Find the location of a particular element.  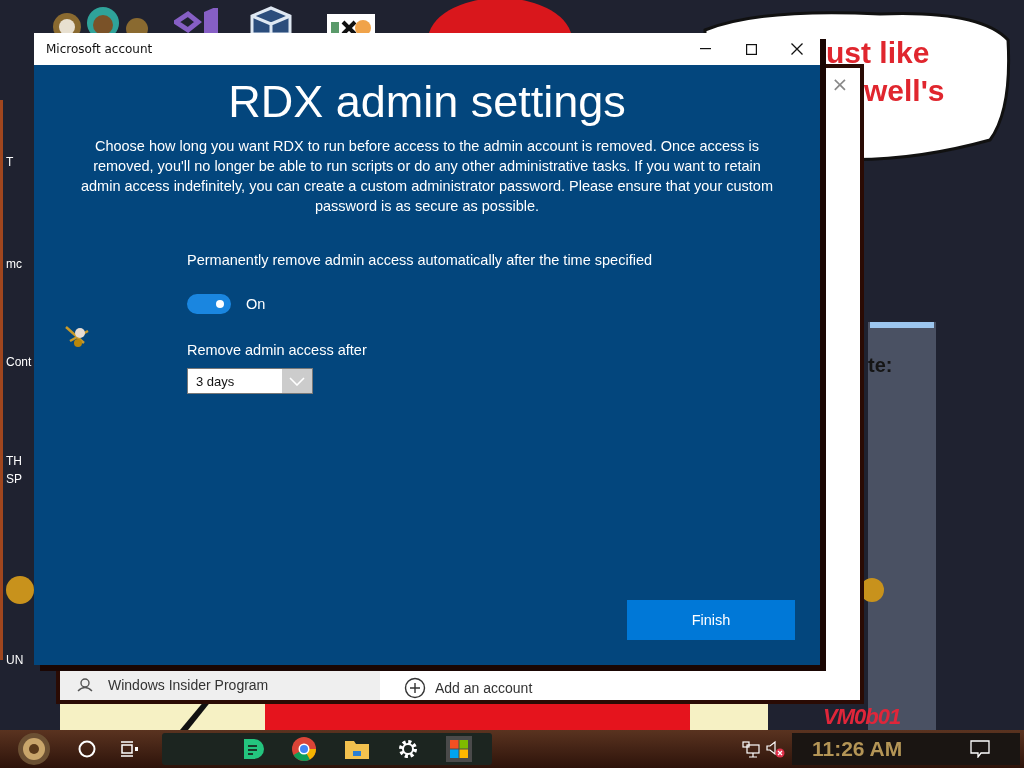

nav-item: Windows Insider Program is located at coordinates (164, 685).